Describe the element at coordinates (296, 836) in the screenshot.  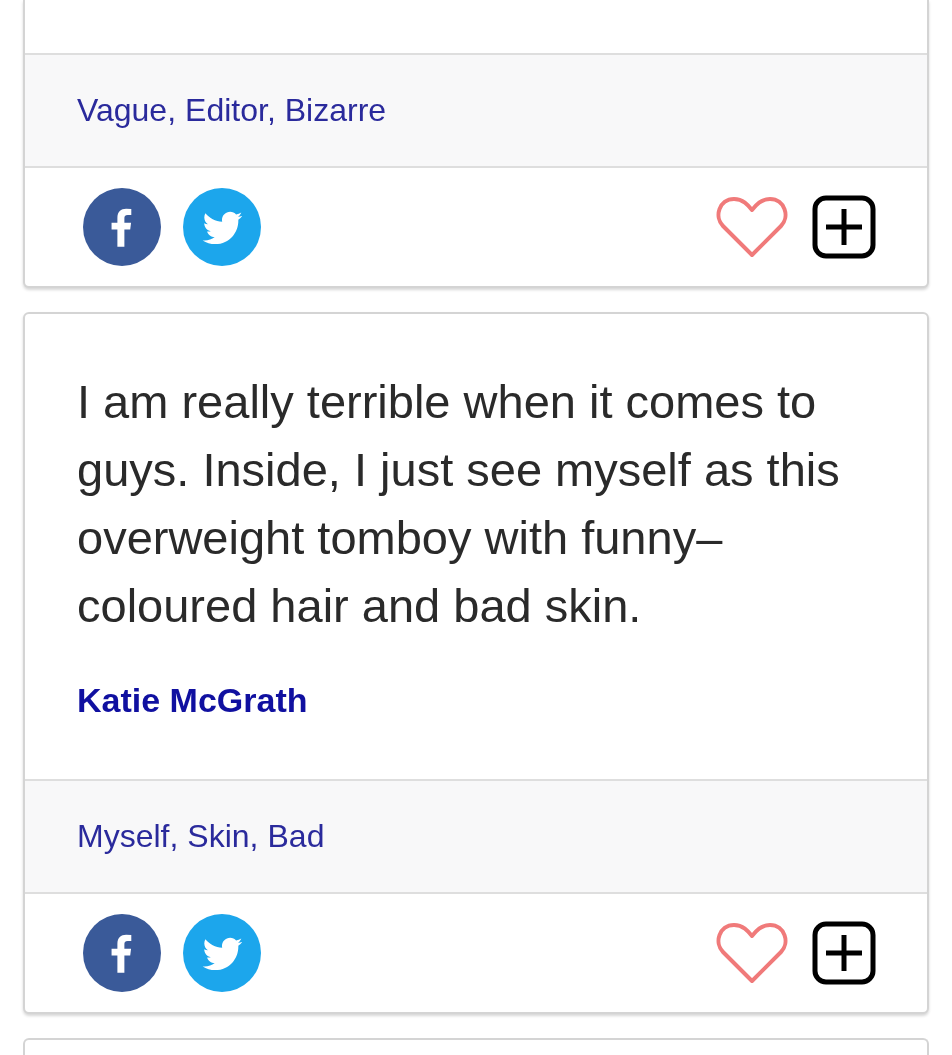
I see `tag-link: Bad` at that location.